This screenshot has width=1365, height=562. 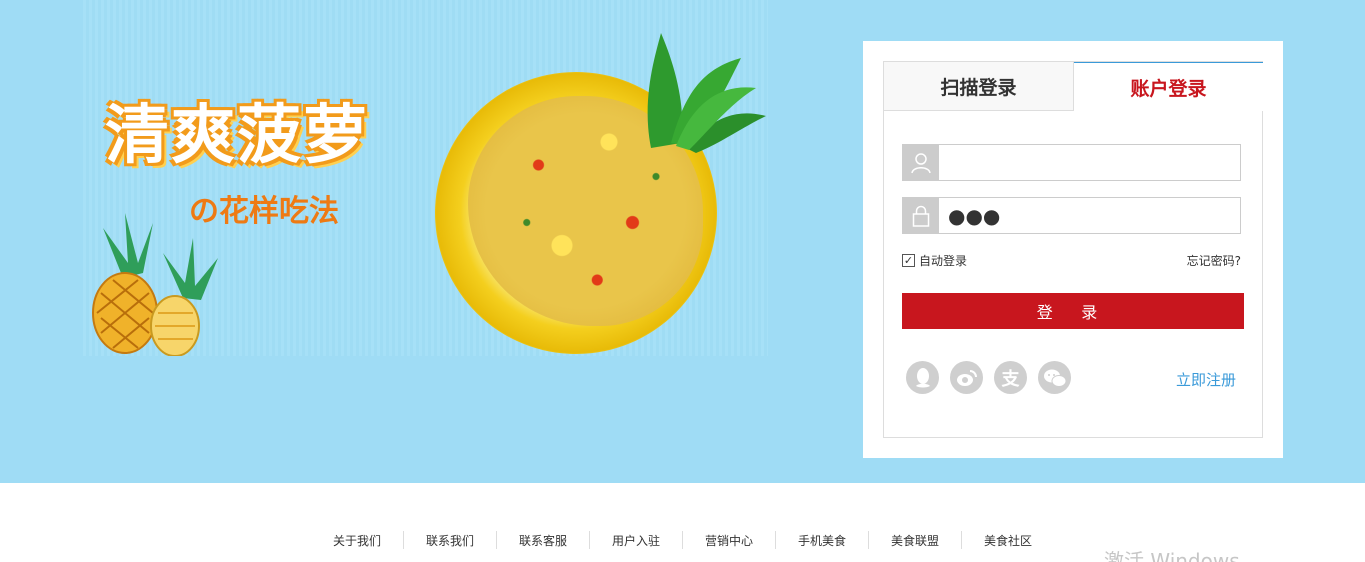 What do you see at coordinates (635, 540) in the screenshot?
I see `footer-link-merchant: 用户入驻` at bounding box center [635, 540].